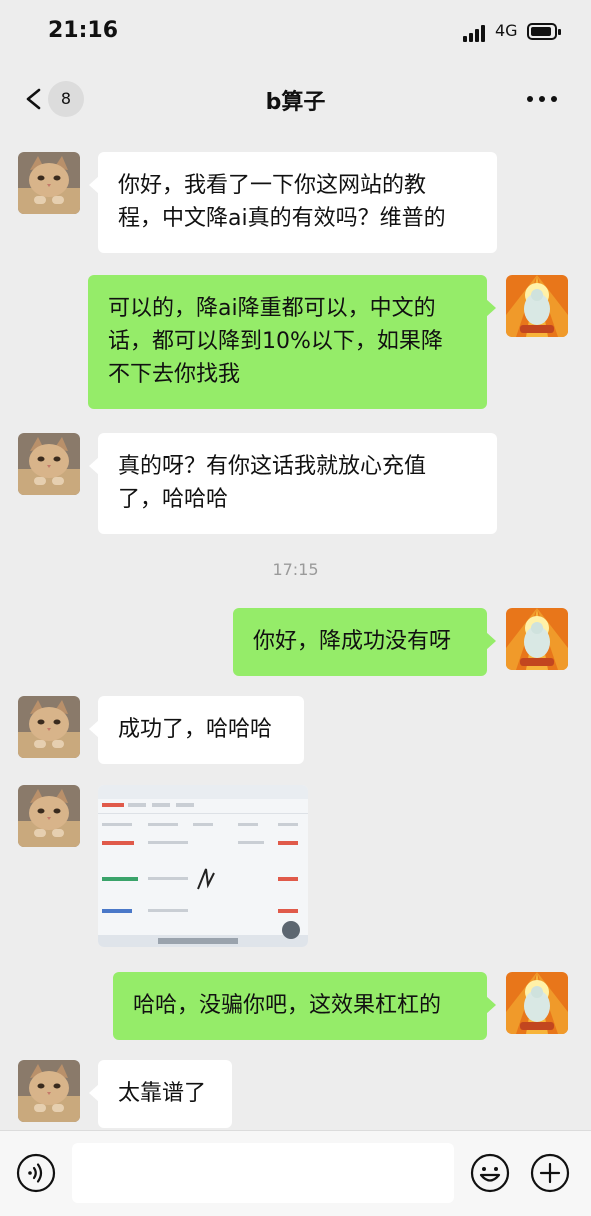 Image resolution: width=591 pixels, height=1216 pixels. I want to click on message-bubble-sent: 你好，降成功没有呀, so click(364, 642).